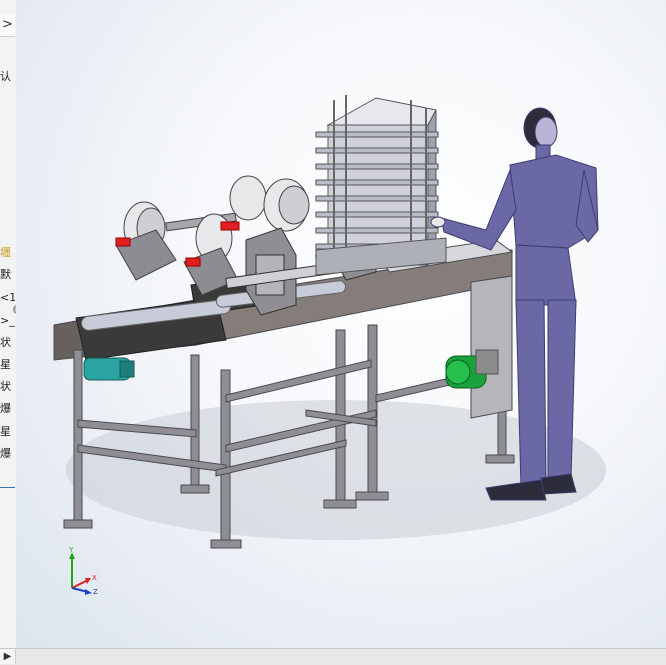 The image size is (666, 665). Describe the element at coordinates (381, 185) in the screenshot. I see `stacked-tray-rack` at that location.